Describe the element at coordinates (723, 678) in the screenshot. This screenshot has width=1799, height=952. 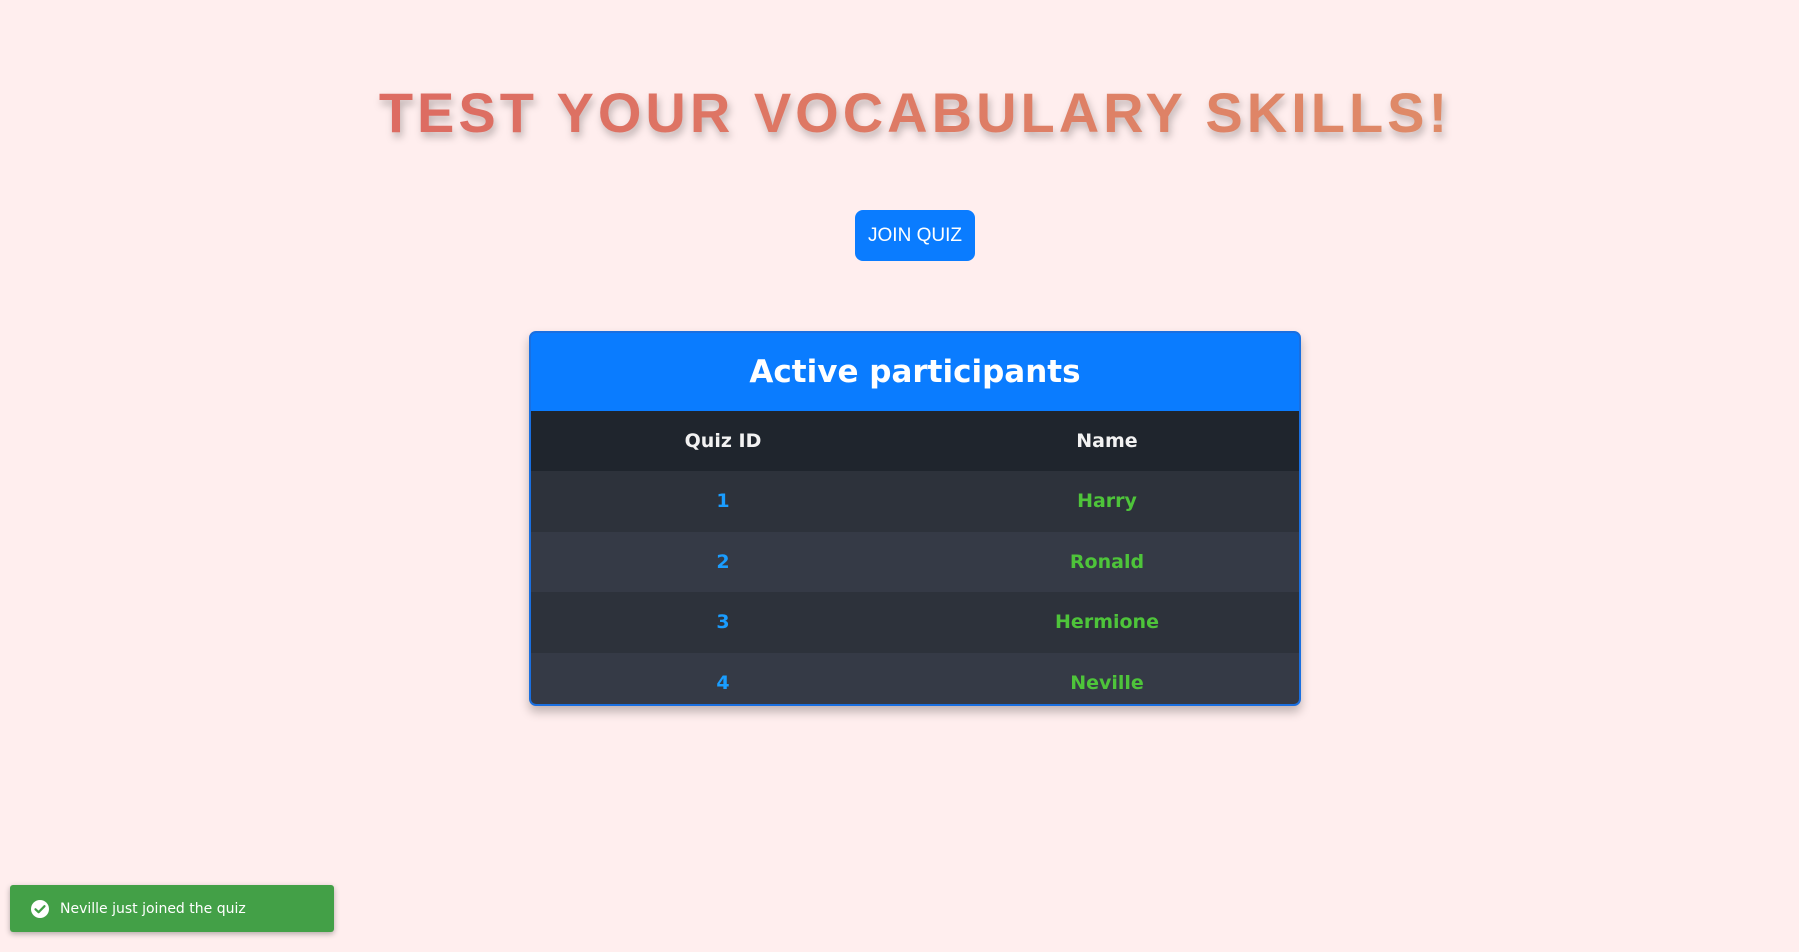
I see `quiz-id-cell: 4` at that location.